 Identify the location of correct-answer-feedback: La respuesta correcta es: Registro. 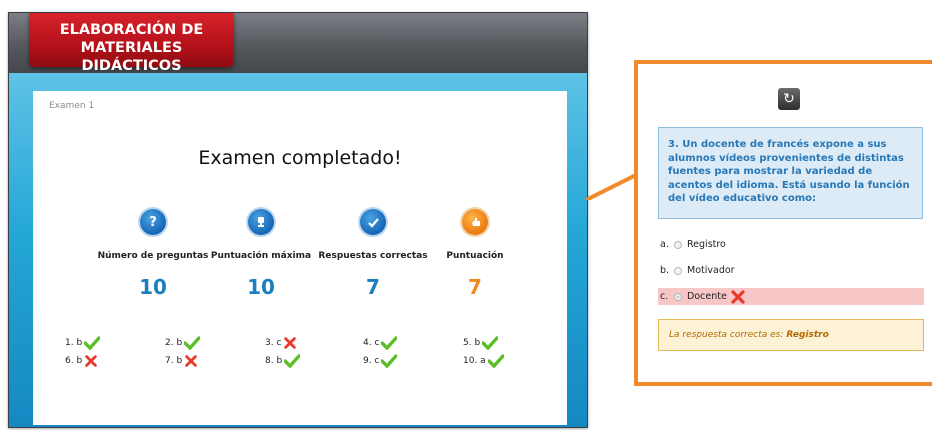
(791, 335).